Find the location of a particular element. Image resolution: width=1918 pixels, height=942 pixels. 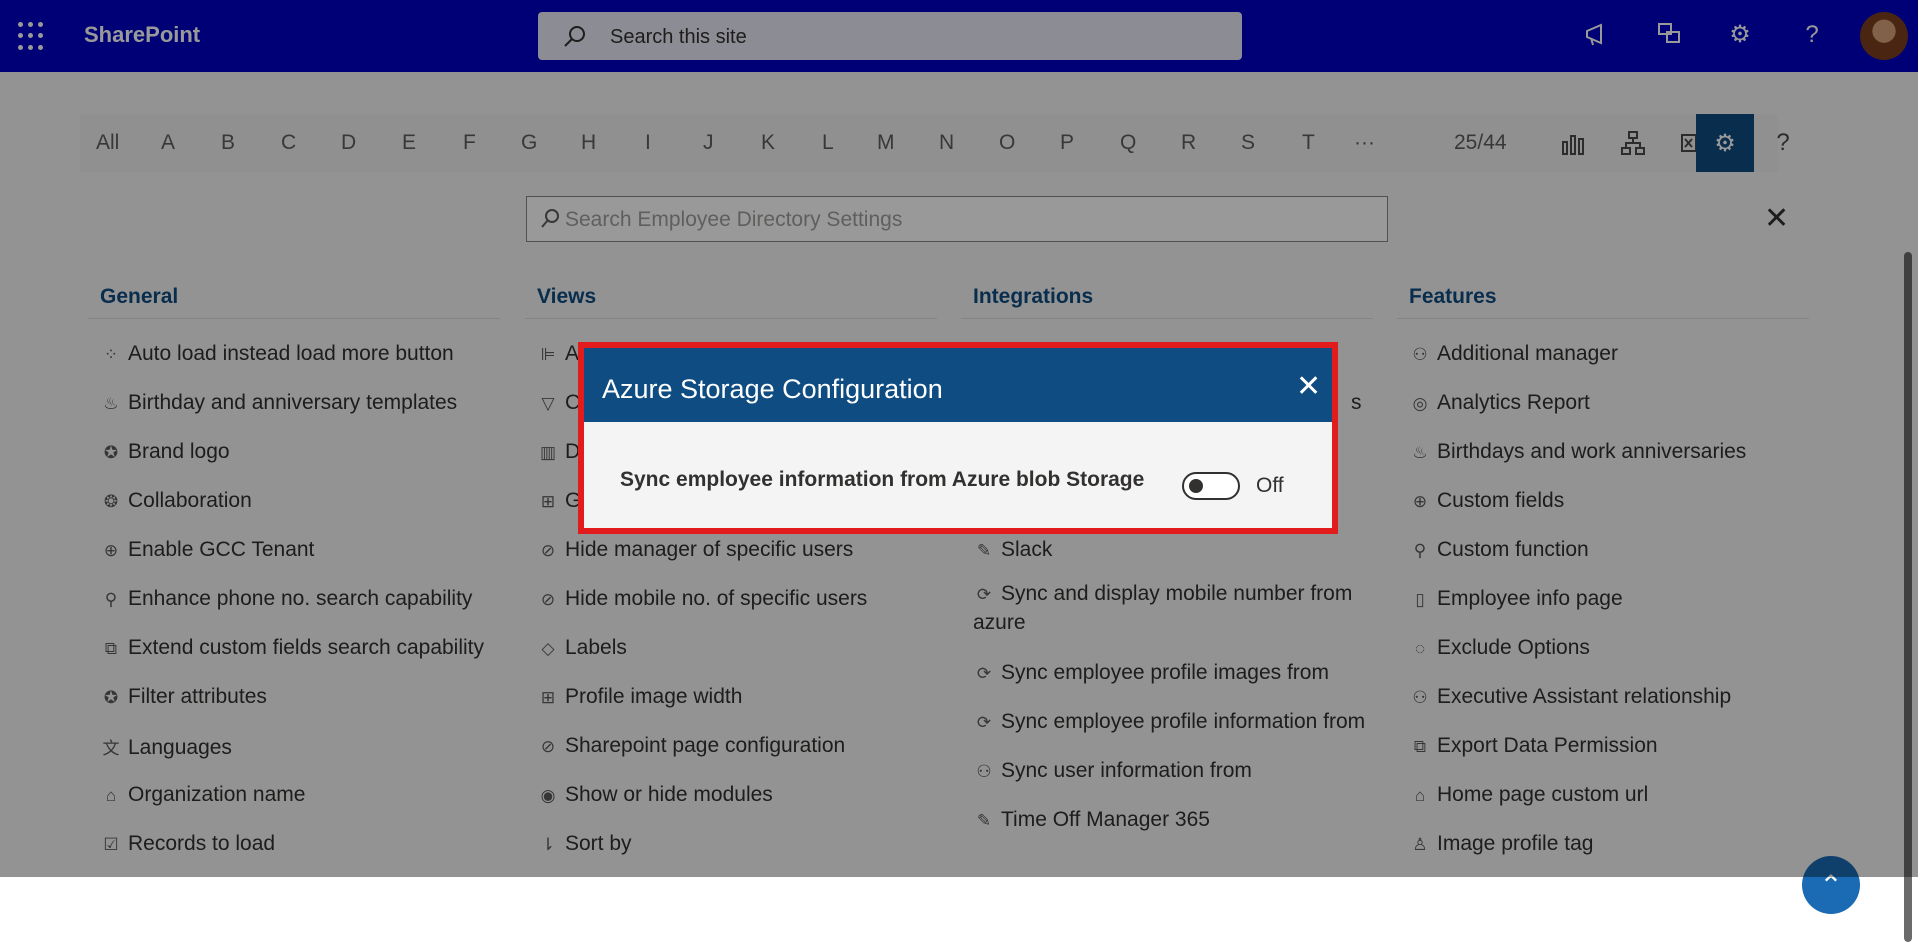

sync-toggle is located at coordinates (1211, 486).